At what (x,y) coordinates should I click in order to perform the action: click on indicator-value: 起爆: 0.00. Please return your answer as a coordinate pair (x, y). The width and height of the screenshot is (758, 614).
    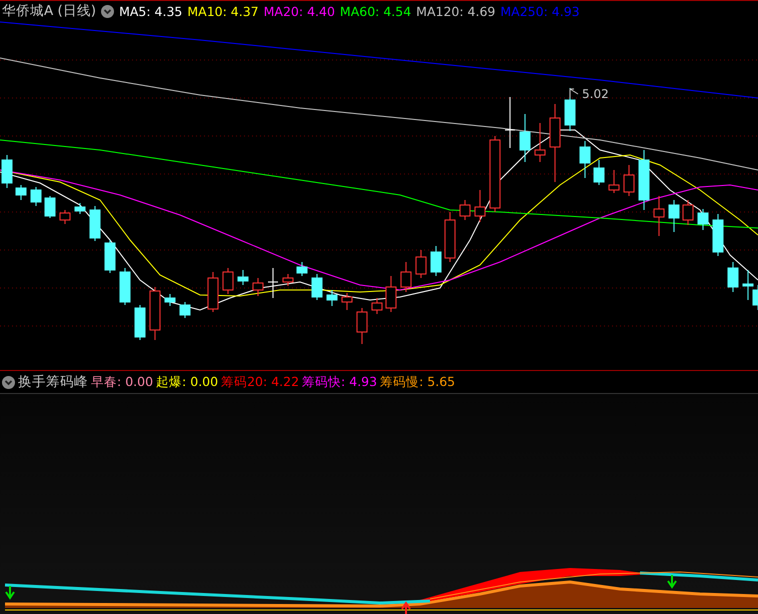
    Looking at the image, I should click on (187, 382).